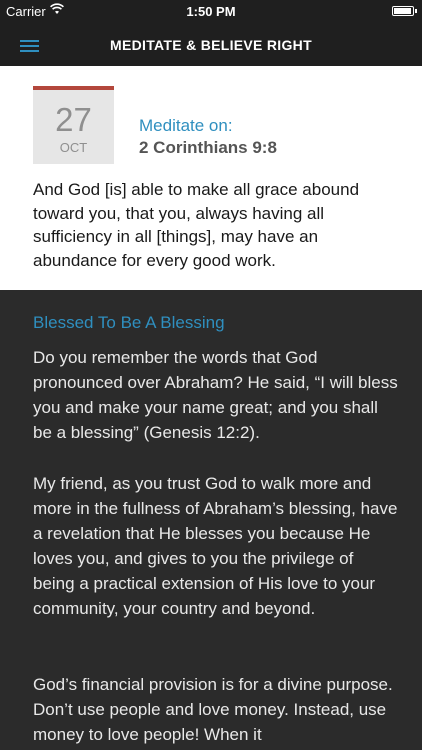 The height and width of the screenshot is (750, 422). What do you see at coordinates (129, 322) in the screenshot?
I see `devotion-title: Blessed To Be A Blessing` at bounding box center [129, 322].